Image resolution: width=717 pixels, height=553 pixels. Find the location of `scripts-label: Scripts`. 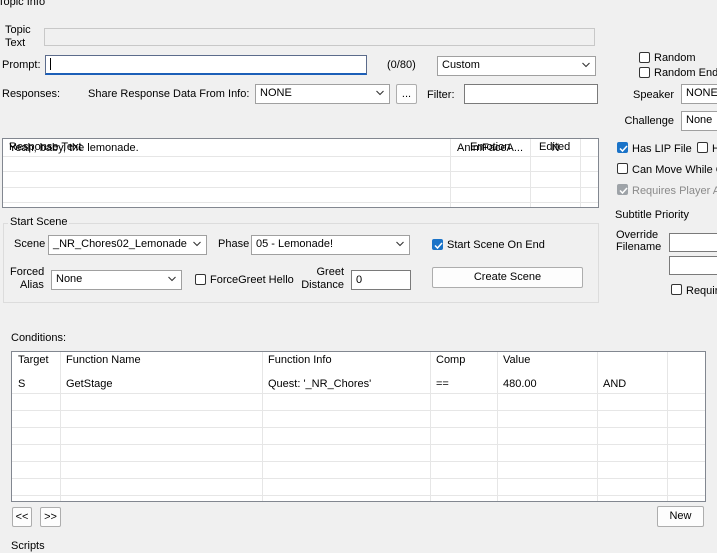

scripts-label: Scripts is located at coordinates (28, 546).